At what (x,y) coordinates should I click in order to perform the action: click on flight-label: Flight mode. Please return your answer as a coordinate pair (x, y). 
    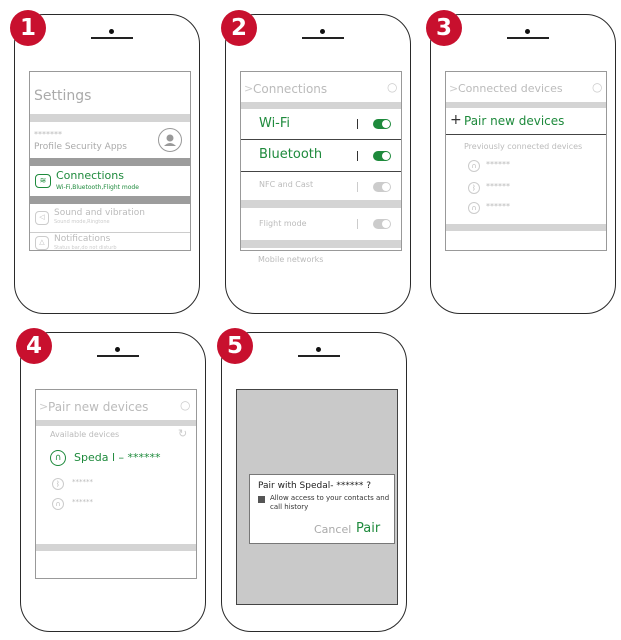
    Looking at the image, I should click on (283, 223).